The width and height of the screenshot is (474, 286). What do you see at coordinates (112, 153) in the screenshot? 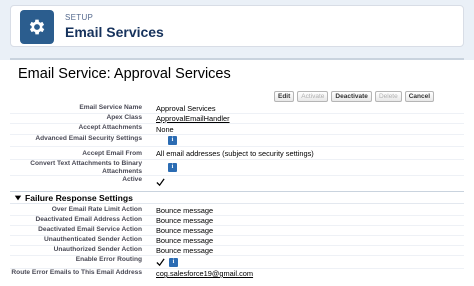
I see `field-label: Accept Email From` at bounding box center [112, 153].